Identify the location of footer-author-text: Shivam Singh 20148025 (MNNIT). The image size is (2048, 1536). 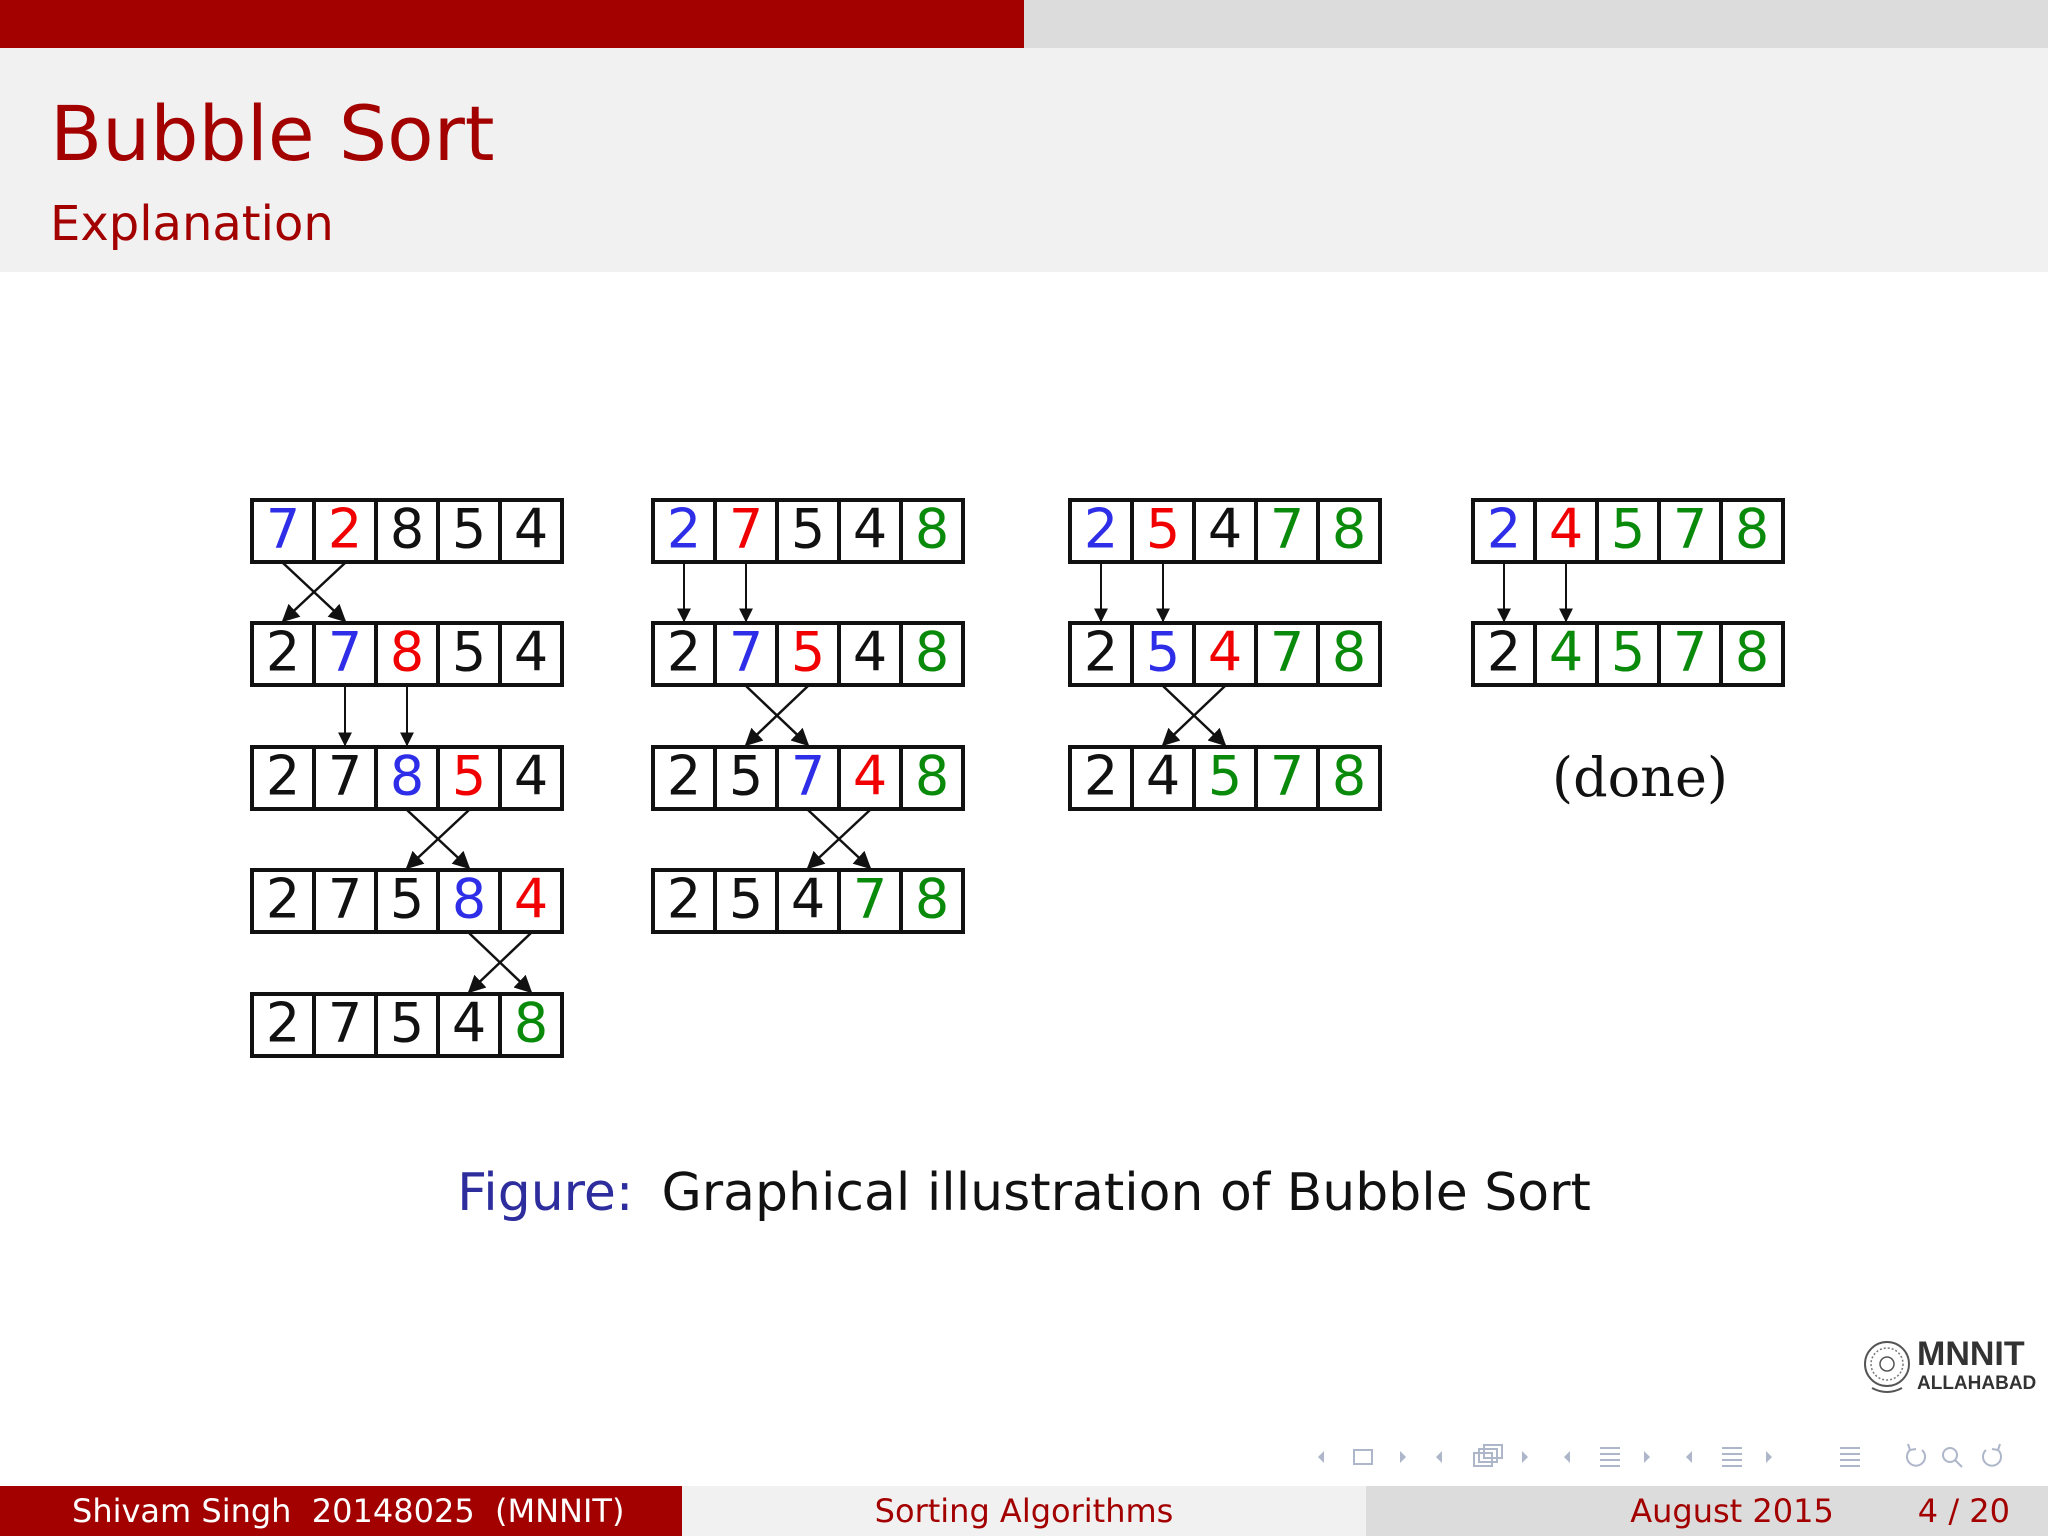
(348, 1511).